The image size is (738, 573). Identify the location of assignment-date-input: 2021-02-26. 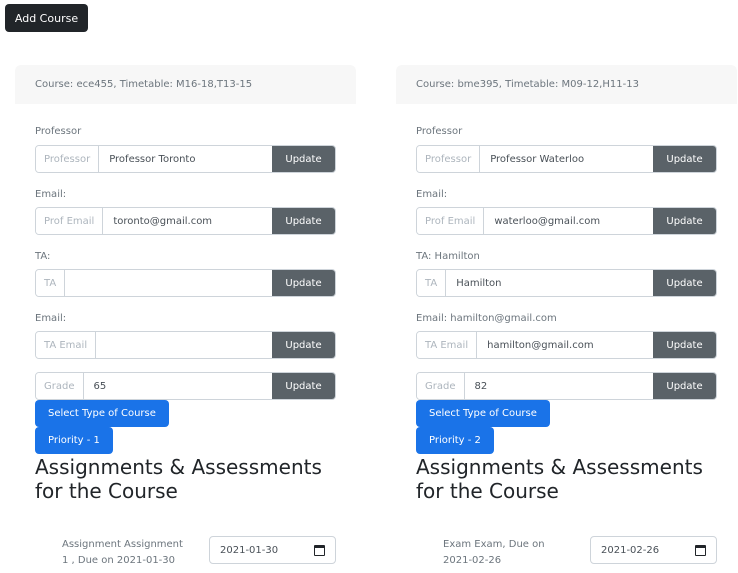
(653, 550).